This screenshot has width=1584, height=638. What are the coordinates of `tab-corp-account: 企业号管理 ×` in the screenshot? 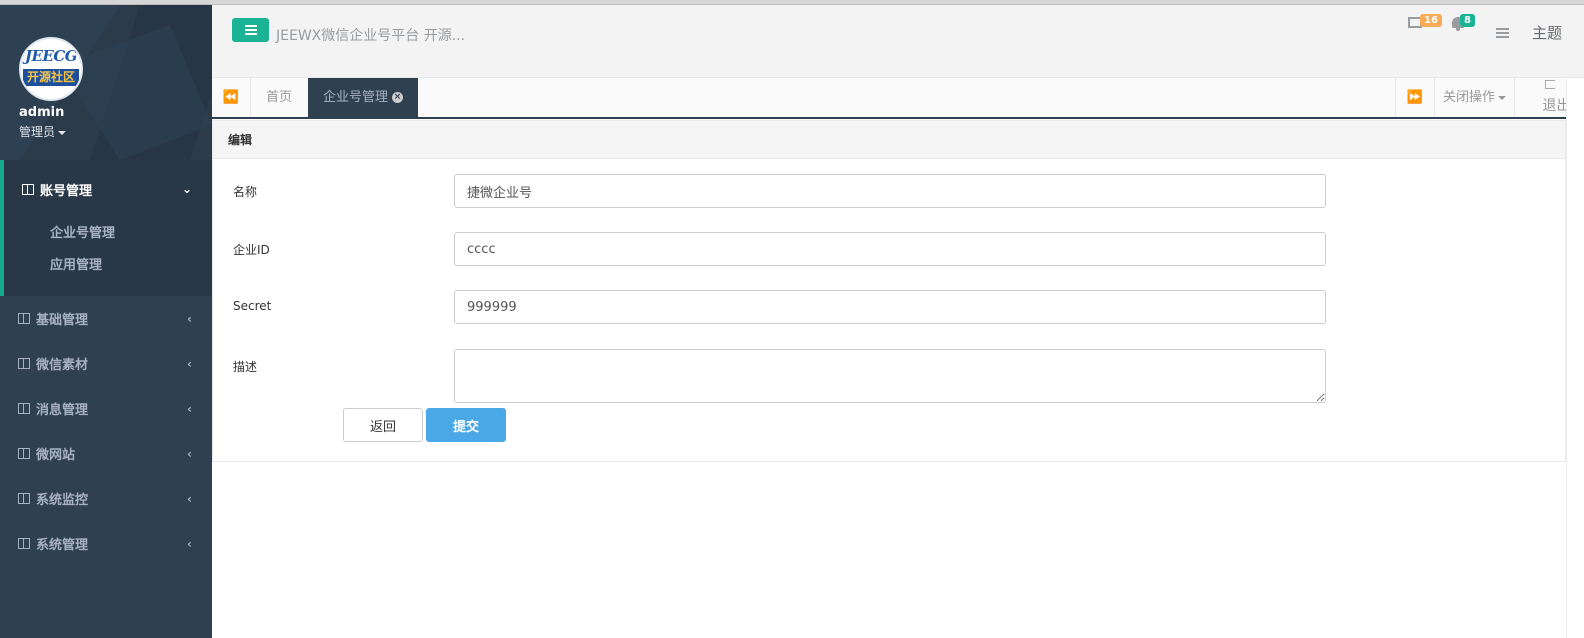 It's located at (363, 97).